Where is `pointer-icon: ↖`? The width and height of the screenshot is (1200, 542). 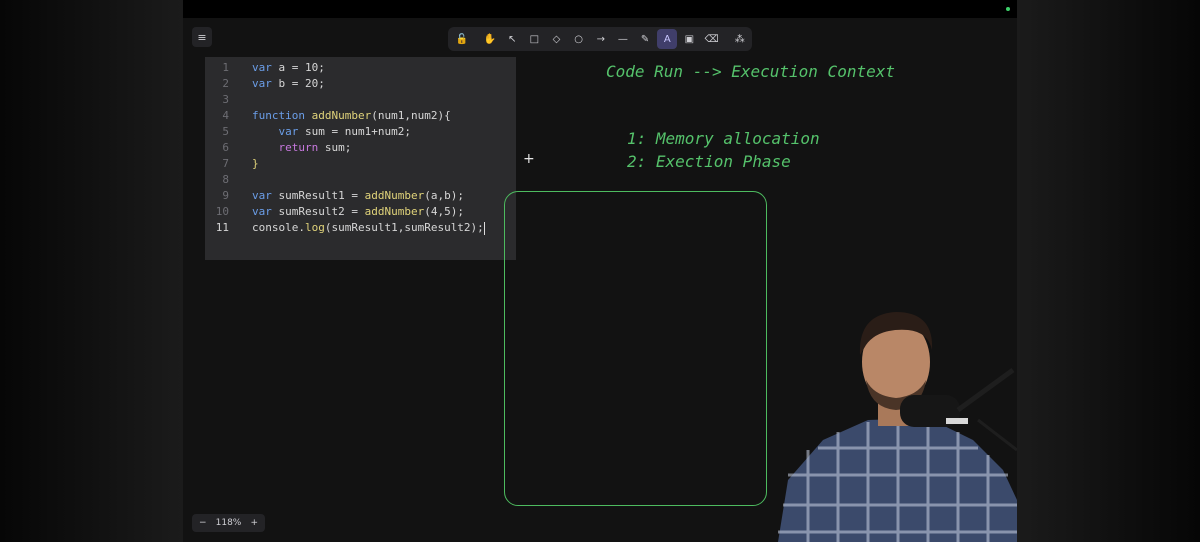
pointer-icon: ↖ is located at coordinates (512, 39).